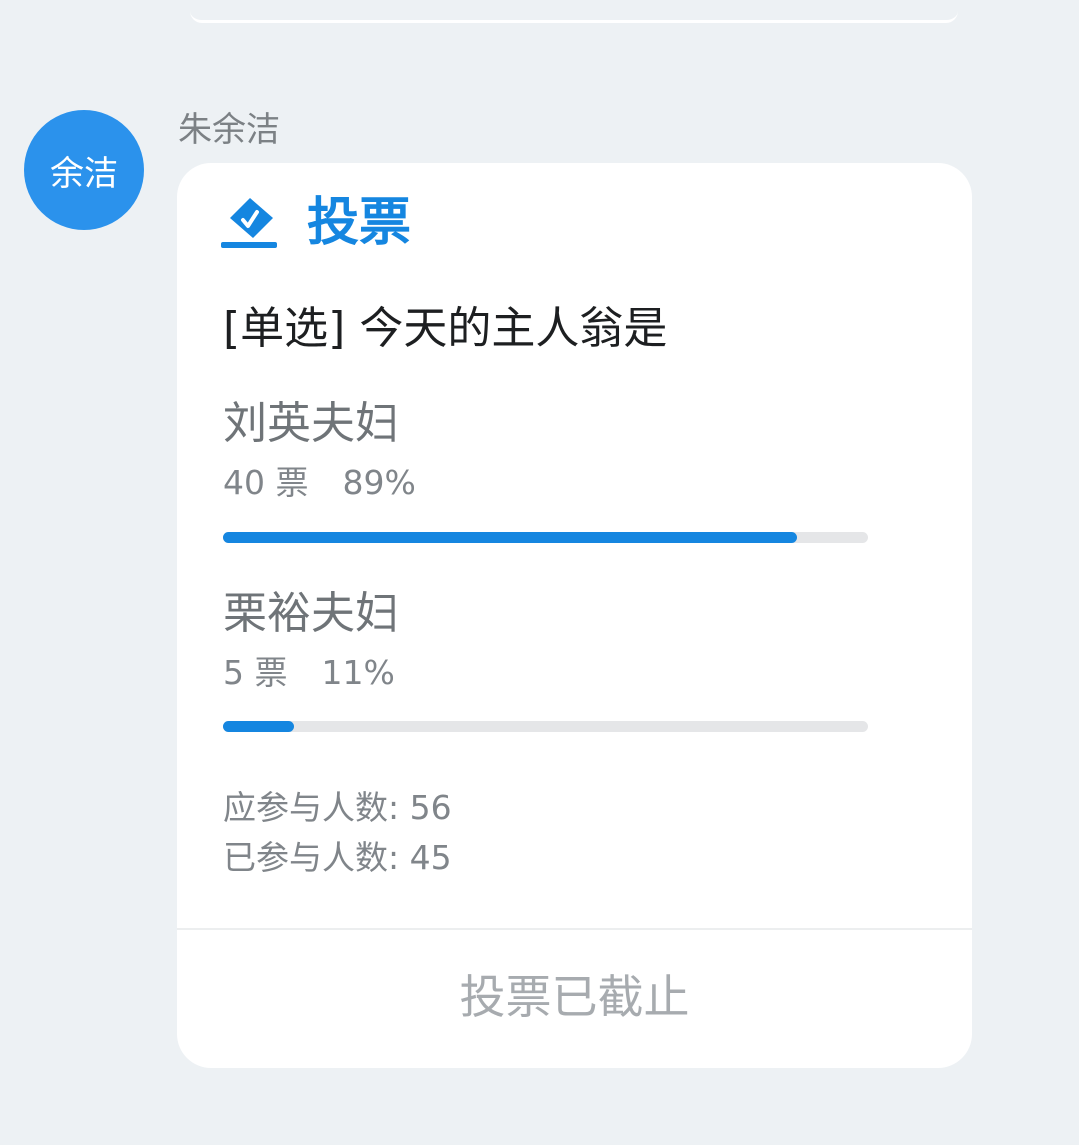 The width and height of the screenshot is (1079, 1145). What do you see at coordinates (255, 672) in the screenshot?
I see `vote-count: 5 票` at bounding box center [255, 672].